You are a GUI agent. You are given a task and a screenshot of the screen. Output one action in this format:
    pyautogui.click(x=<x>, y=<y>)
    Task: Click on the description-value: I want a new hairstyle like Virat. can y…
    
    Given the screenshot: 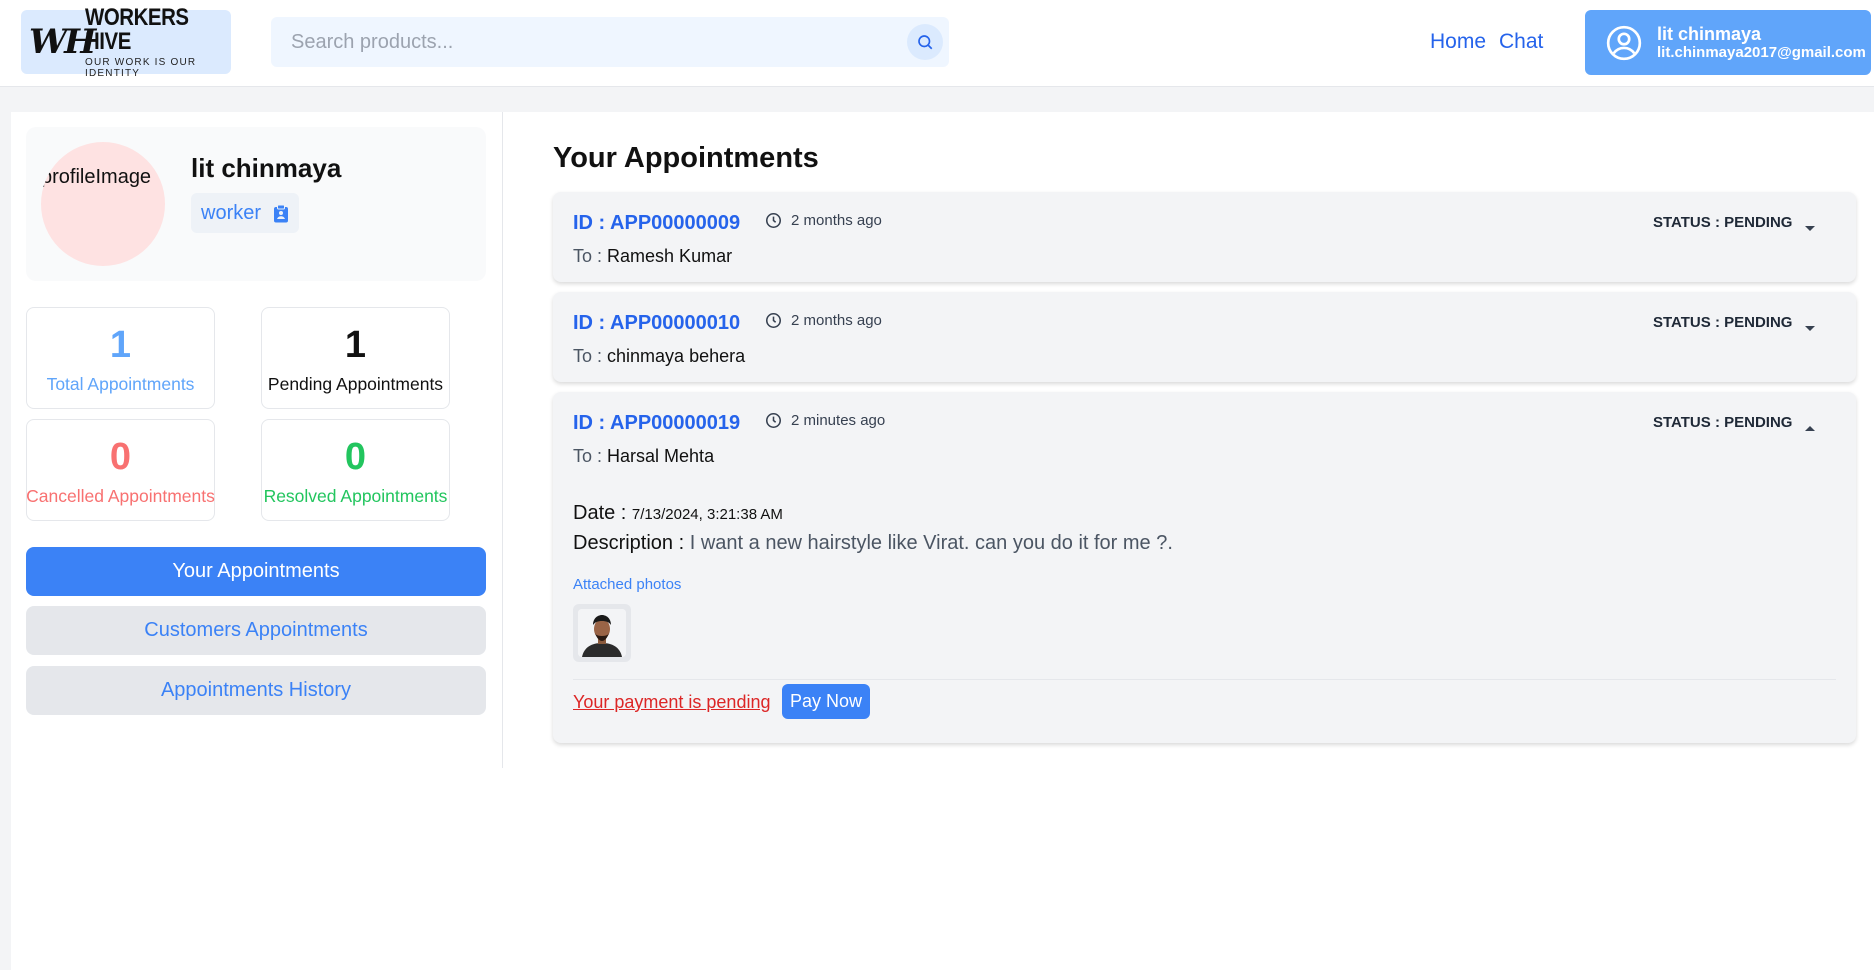 What is the action you would take?
    pyautogui.click(x=931, y=543)
    